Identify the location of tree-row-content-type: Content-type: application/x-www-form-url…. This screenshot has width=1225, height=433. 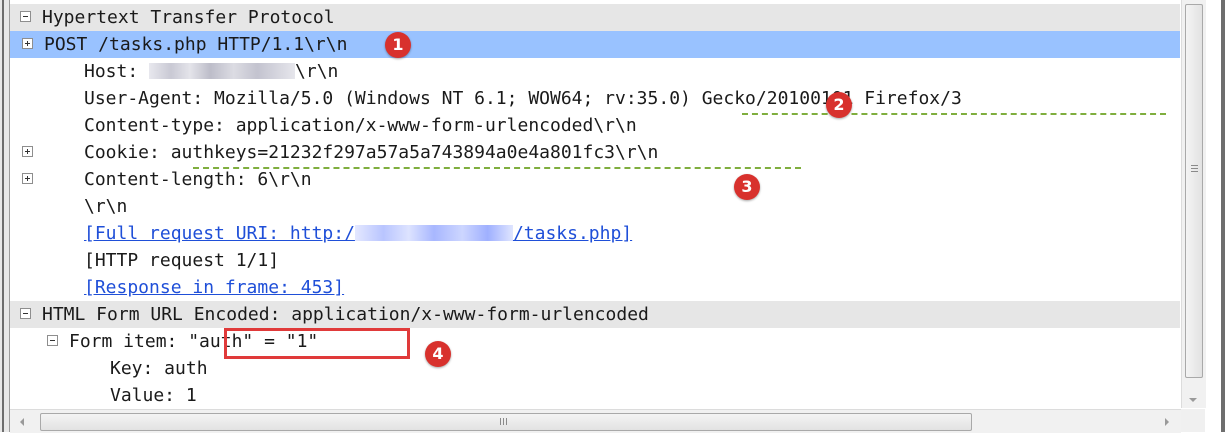
(595, 125).